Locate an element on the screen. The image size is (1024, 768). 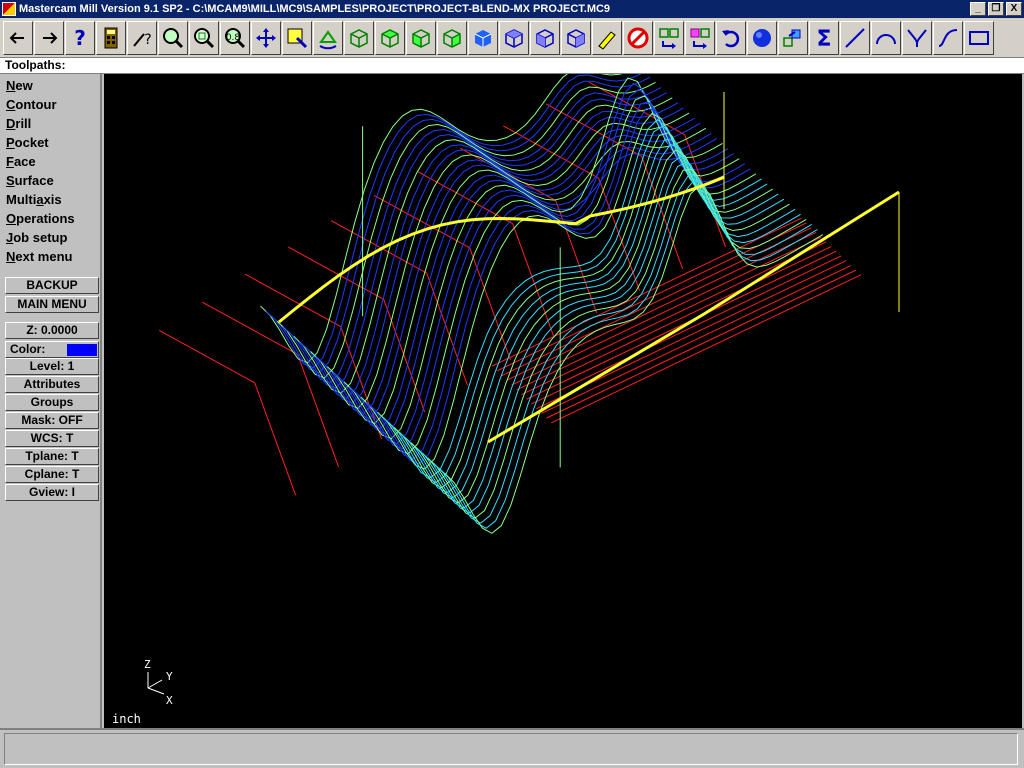
gview-button: Gview: I is located at coordinates (52, 492).